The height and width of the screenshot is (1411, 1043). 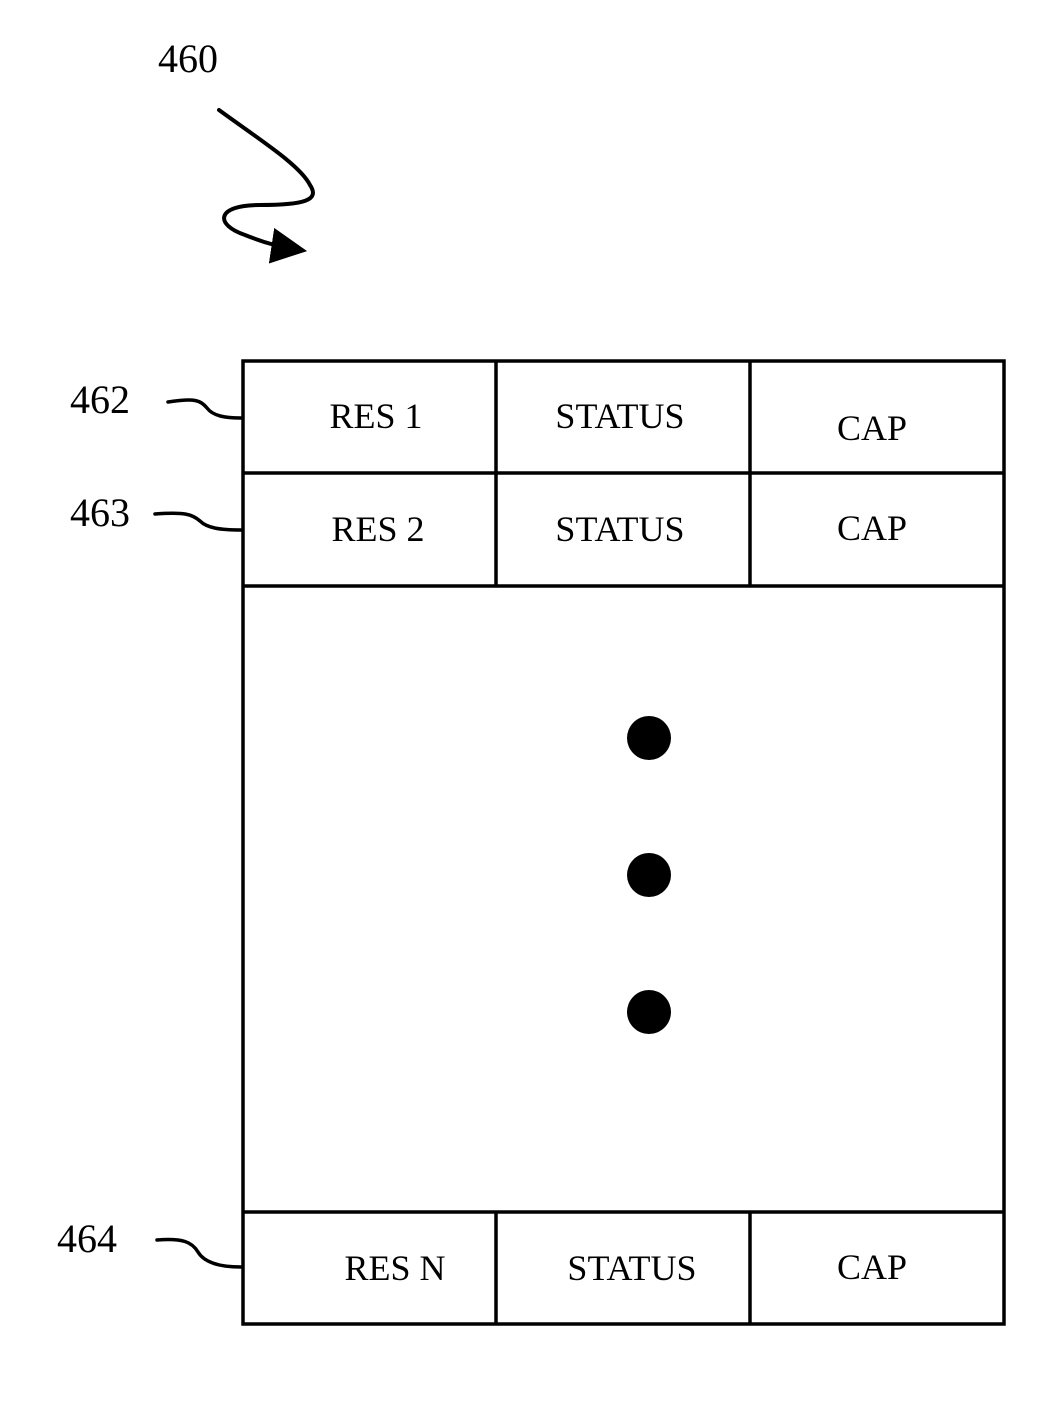 What do you see at coordinates (394, 1268) in the screenshot?
I see `resource-cell: RES N` at bounding box center [394, 1268].